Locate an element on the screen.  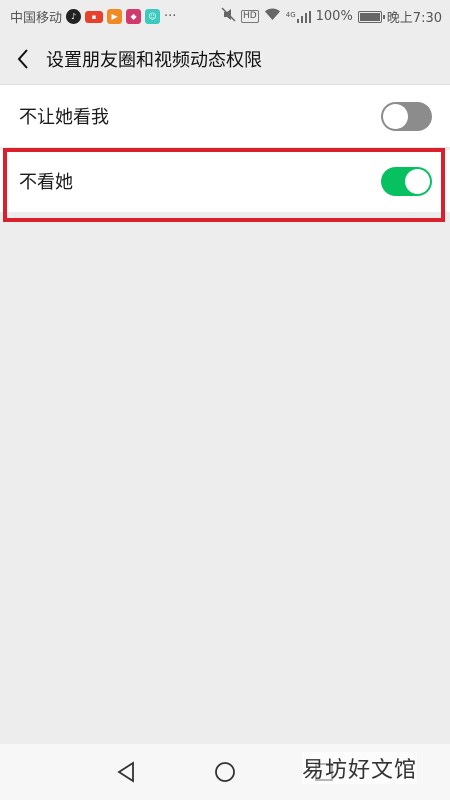
clock: 晚上7:30 is located at coordinates (414, 18).